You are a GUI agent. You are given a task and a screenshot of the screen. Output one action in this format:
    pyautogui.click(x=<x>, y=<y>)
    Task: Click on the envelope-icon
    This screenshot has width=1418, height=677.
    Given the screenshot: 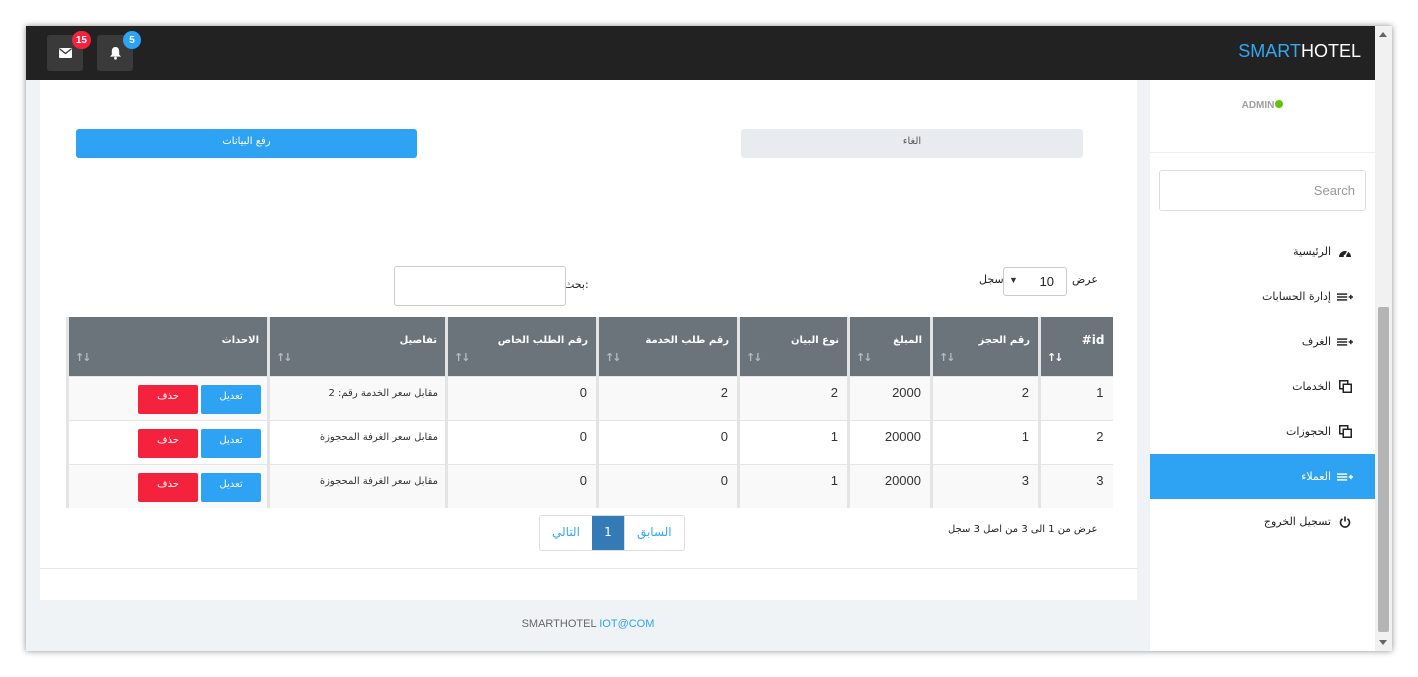 What is the action you would take?
    pyautogui.click(x=65, y=53)
    